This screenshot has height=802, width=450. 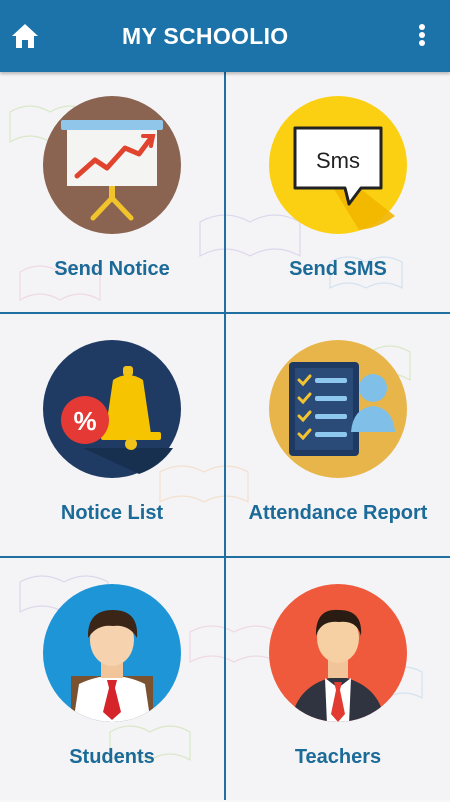 What do you see at coordinates (205, 36) in the screenshot?
I see `app-title: MY SCHOOLIO` at bounding box center [205, 36].